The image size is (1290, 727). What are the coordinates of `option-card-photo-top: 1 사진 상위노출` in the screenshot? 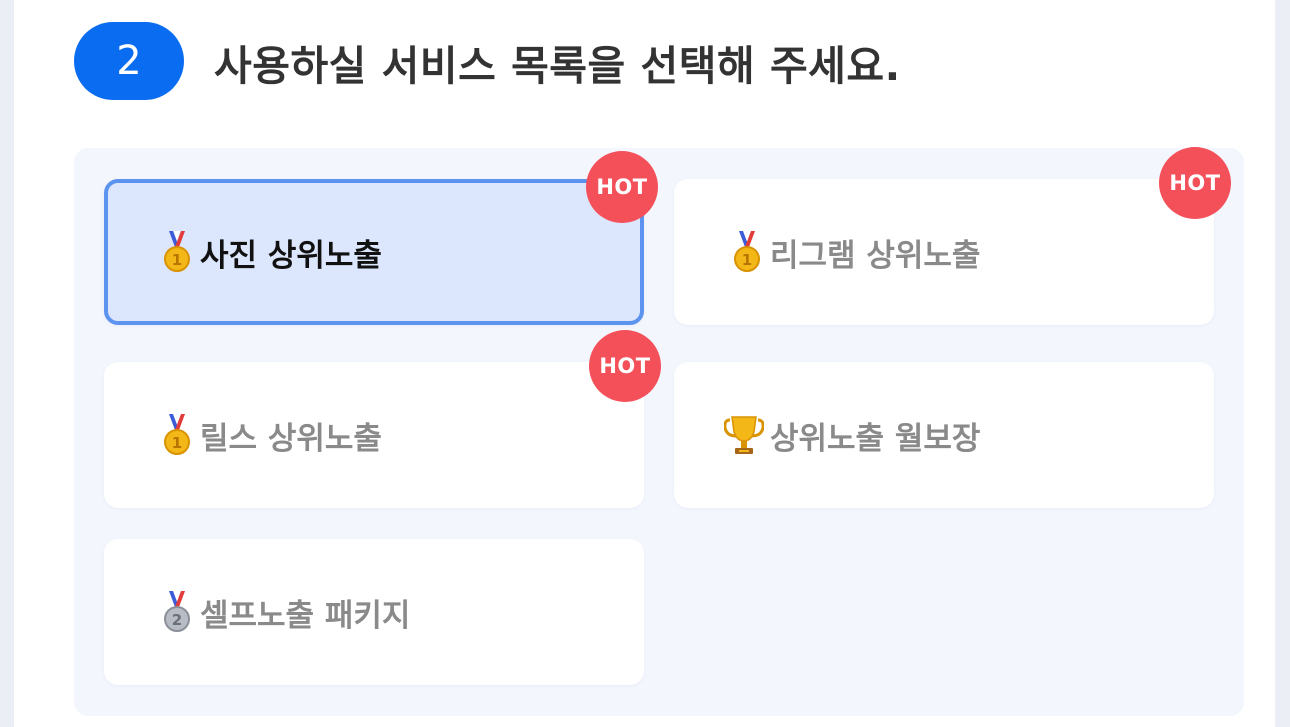 It's located at (374, 252).